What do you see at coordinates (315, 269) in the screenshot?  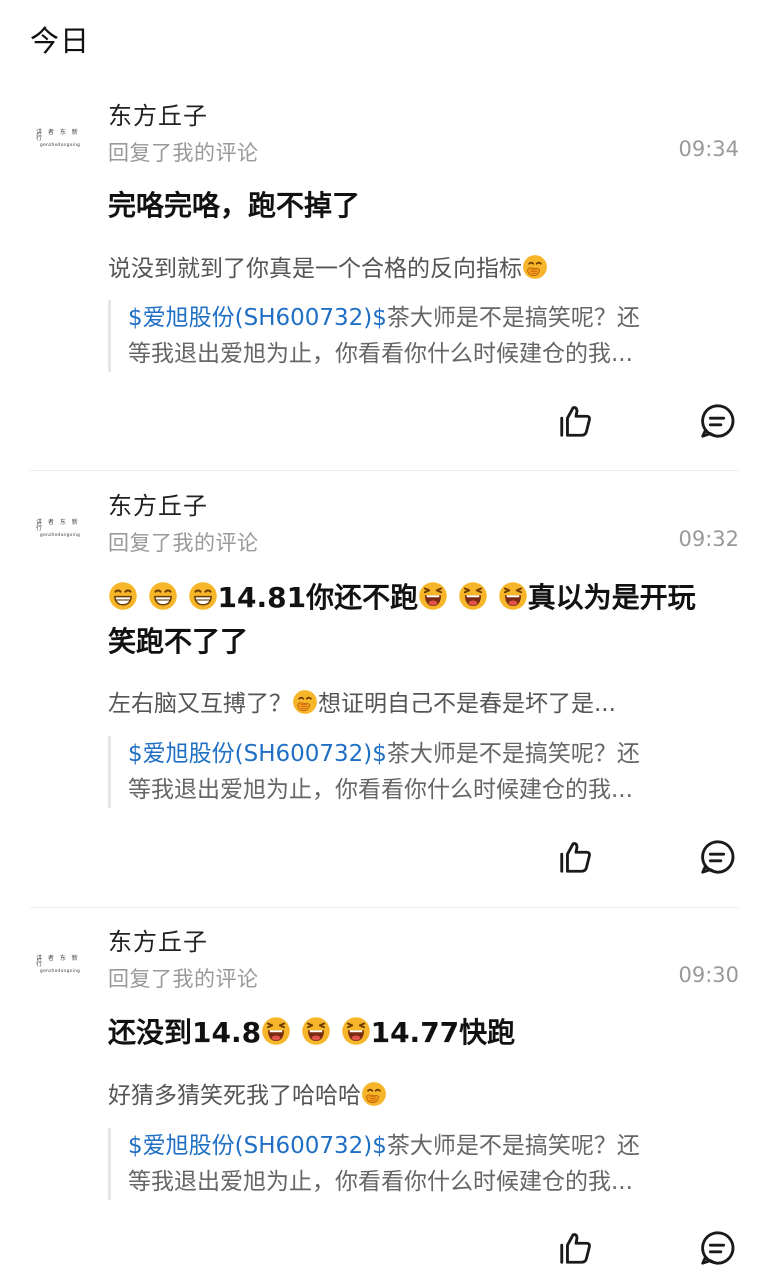 I see `reply-body-text: 说没到就到了你真是一个合格的反向指标` at bounding box center [315, 269].